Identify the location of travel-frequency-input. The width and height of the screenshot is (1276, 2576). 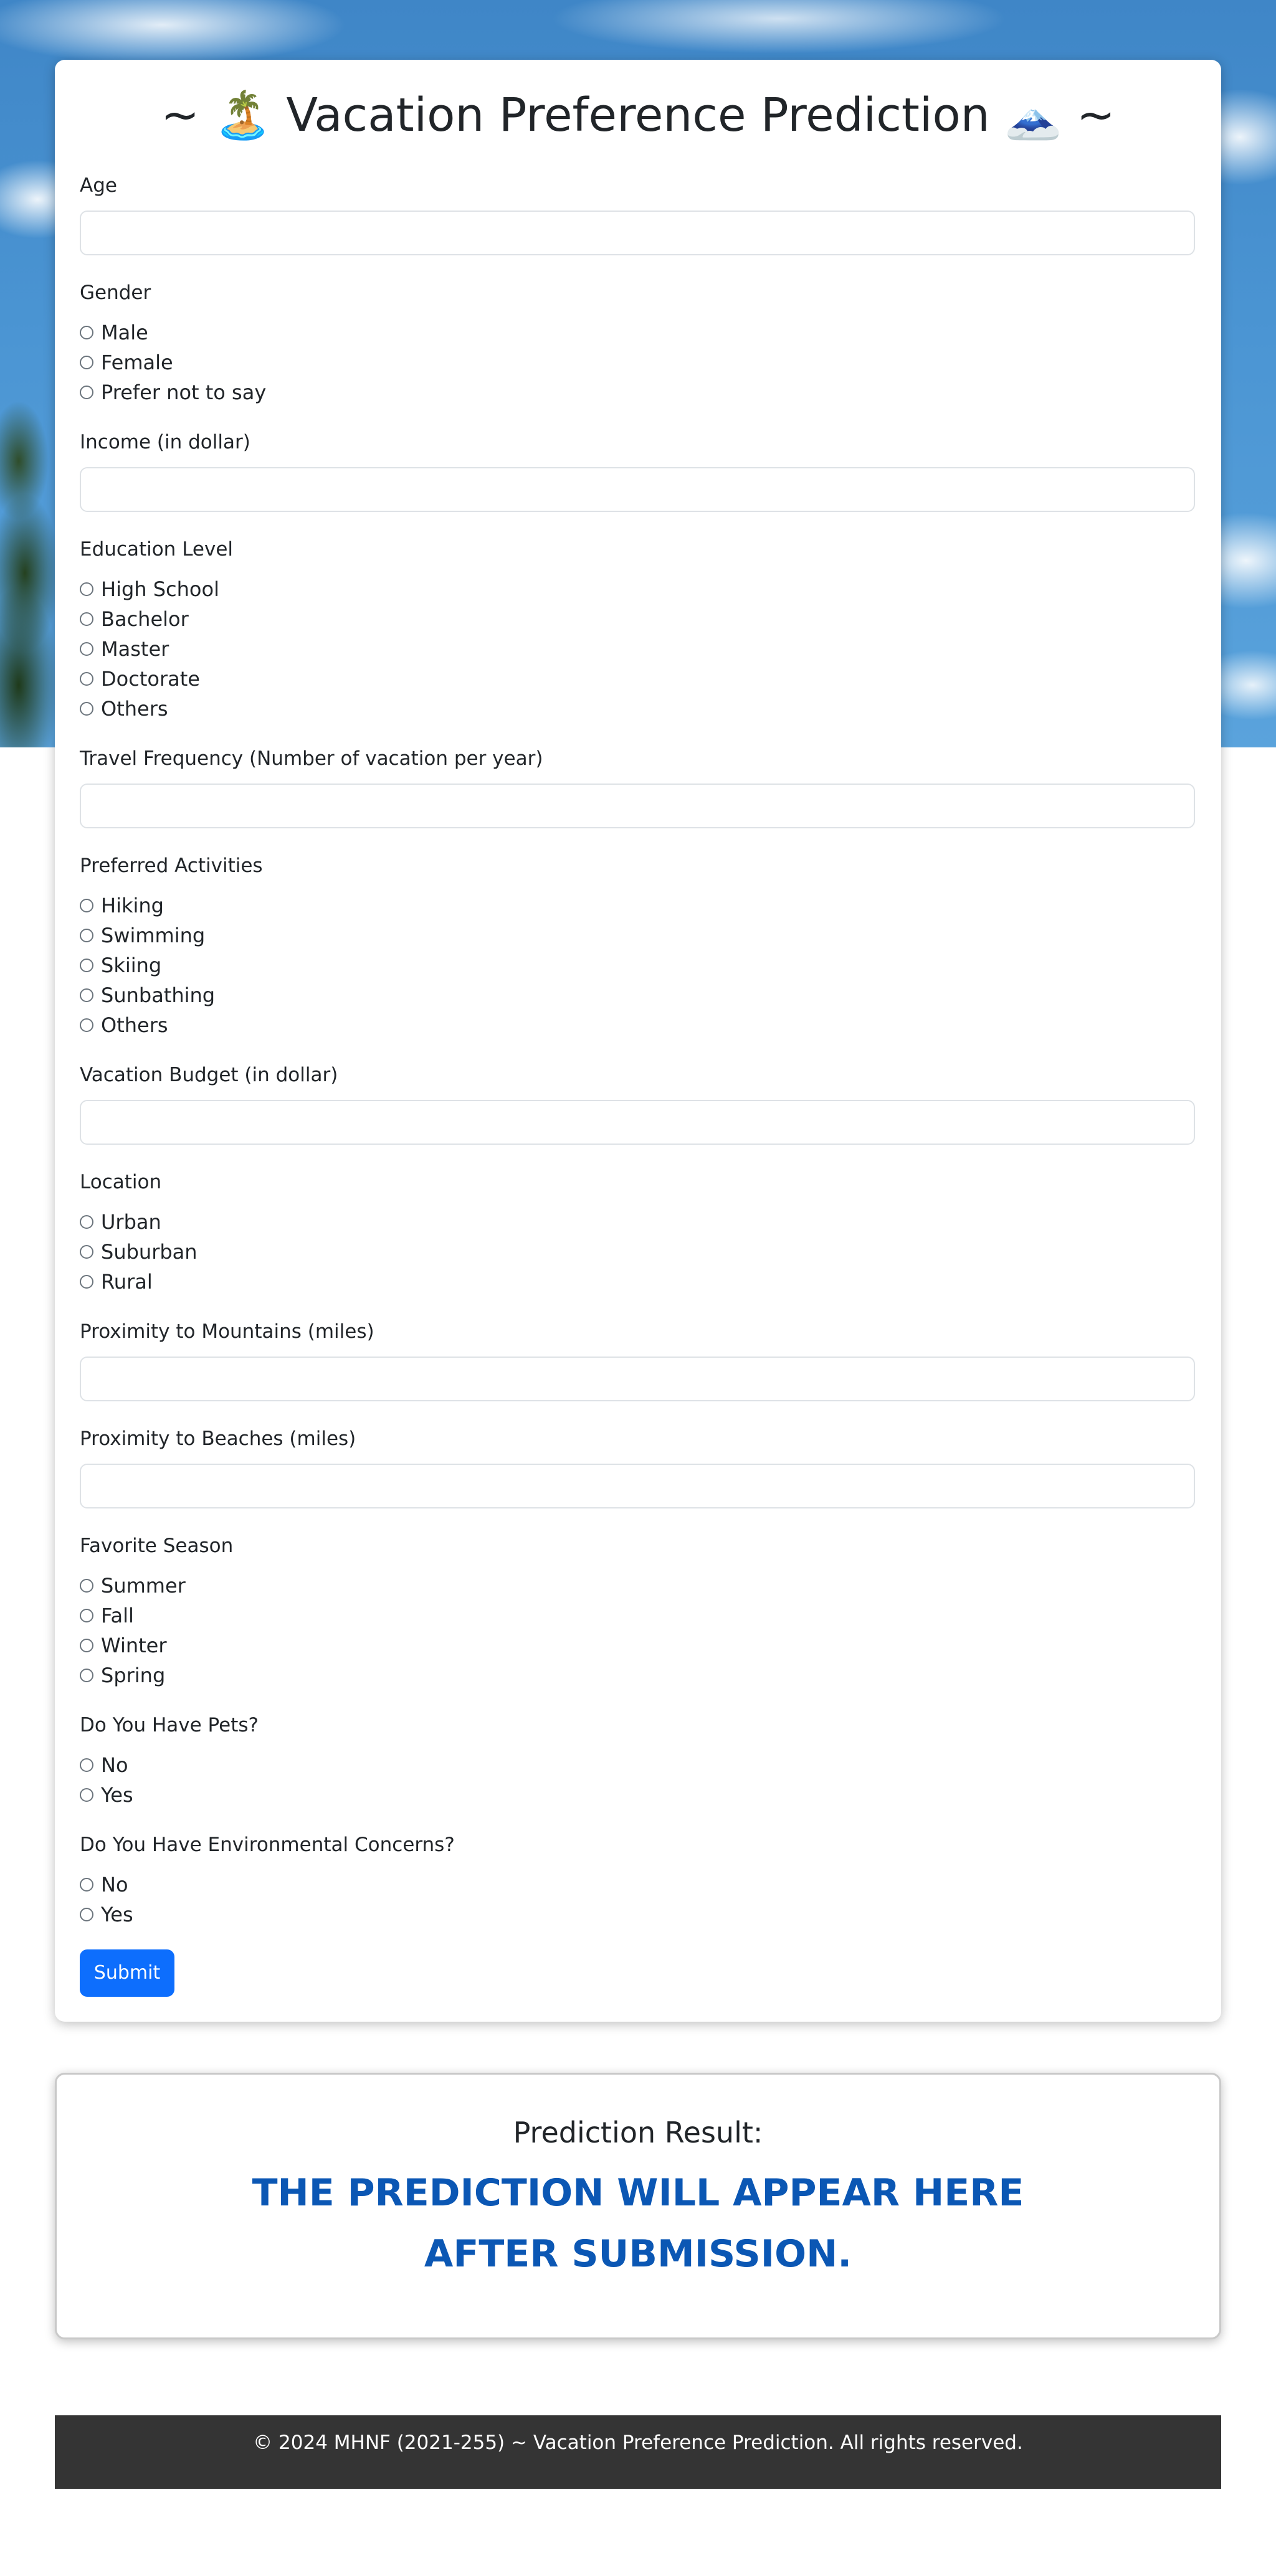
(637, 806).